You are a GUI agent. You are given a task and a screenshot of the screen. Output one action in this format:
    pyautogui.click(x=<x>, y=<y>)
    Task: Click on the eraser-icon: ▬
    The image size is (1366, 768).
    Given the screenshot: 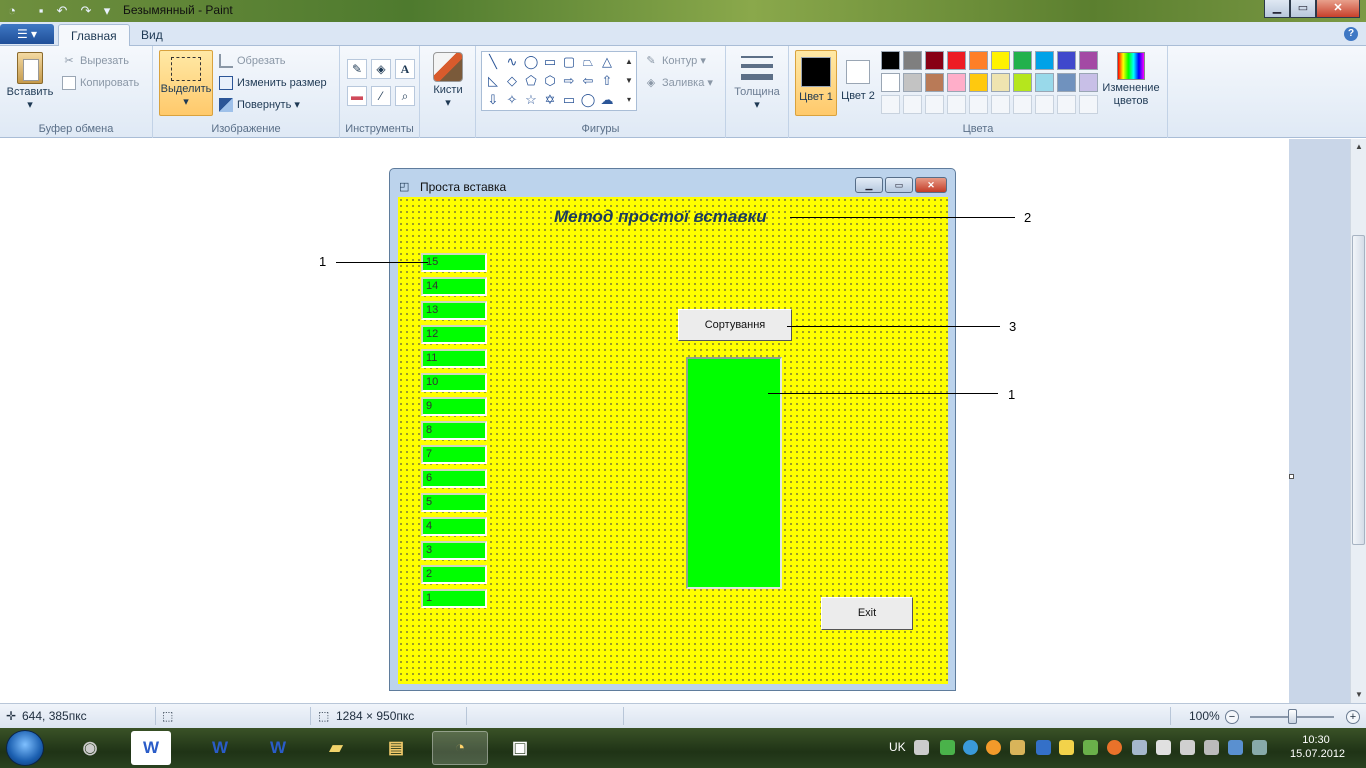 What is the action you would take?
    pyautogui.click(x=357, y=96)
    